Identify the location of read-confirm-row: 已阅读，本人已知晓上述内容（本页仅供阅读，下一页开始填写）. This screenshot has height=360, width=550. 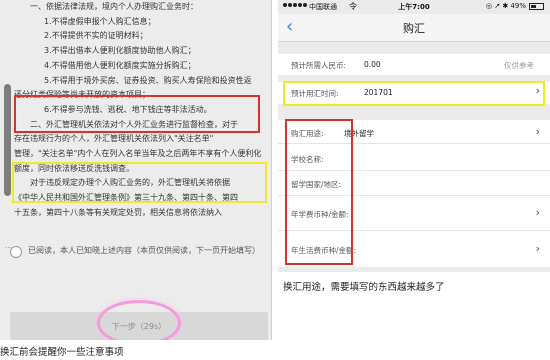
(139, 251).